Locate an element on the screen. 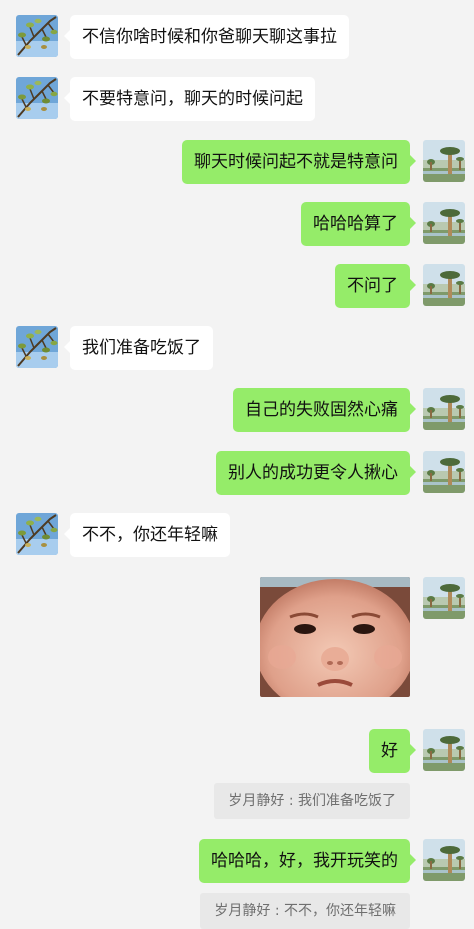 The width and height of the screenshot is (474, 929). quoted-message: 岁月静好 : 我们准备吃饭了 is located at coordinates (312, 801).